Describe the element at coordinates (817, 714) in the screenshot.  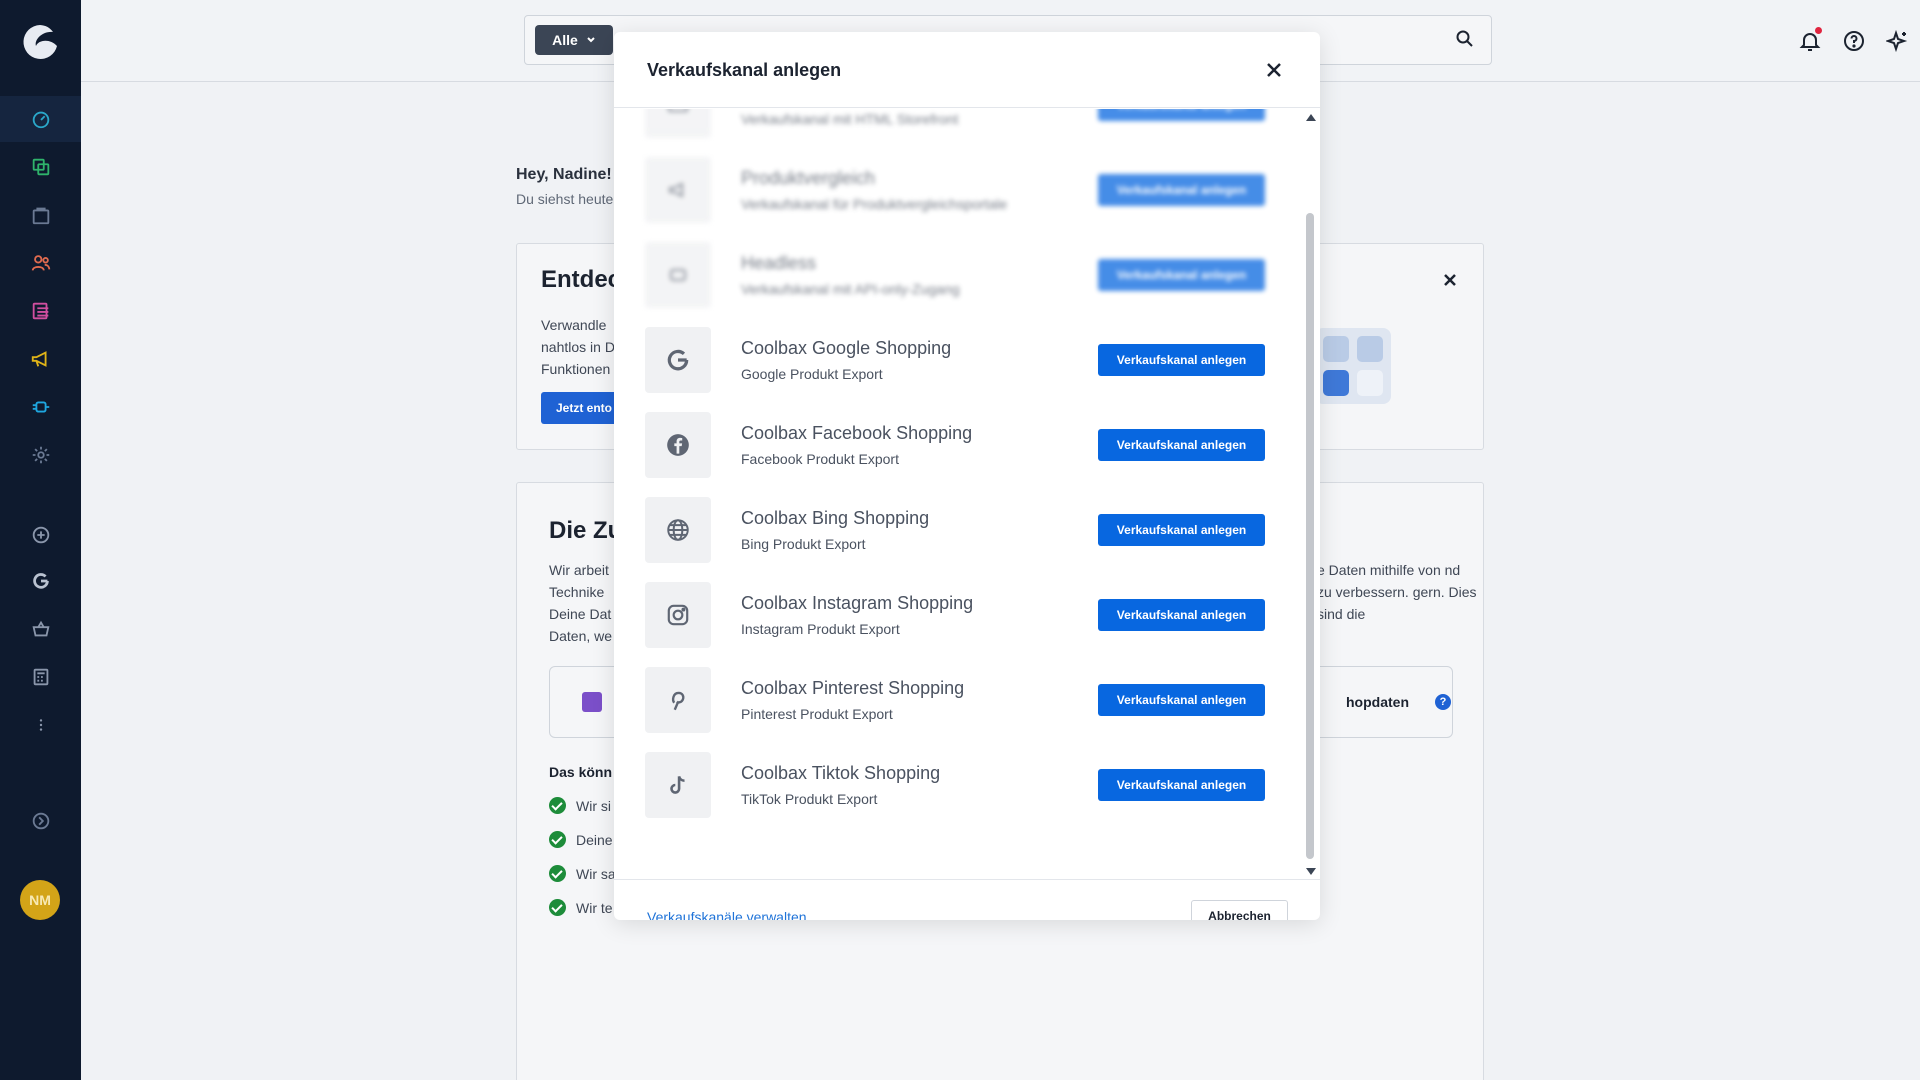
I see `channel-desc: Pinterest Produkt Export` at that location.